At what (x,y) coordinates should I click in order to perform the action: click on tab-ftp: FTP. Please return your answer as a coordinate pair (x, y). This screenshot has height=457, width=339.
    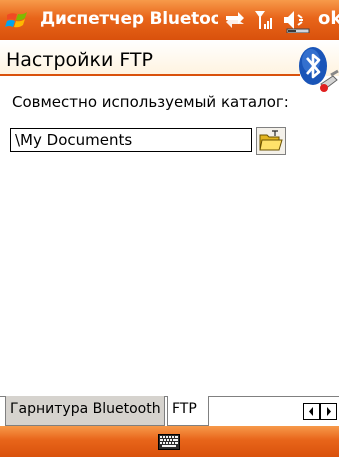
    Looking at the image, I should click on (188, 411).